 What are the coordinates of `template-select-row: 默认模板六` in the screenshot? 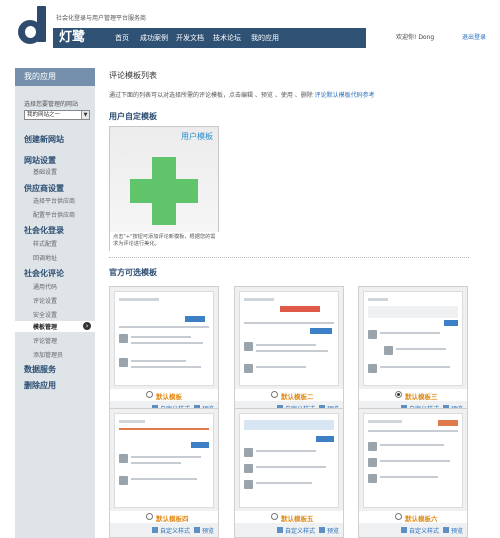 It's located at (413, 517).